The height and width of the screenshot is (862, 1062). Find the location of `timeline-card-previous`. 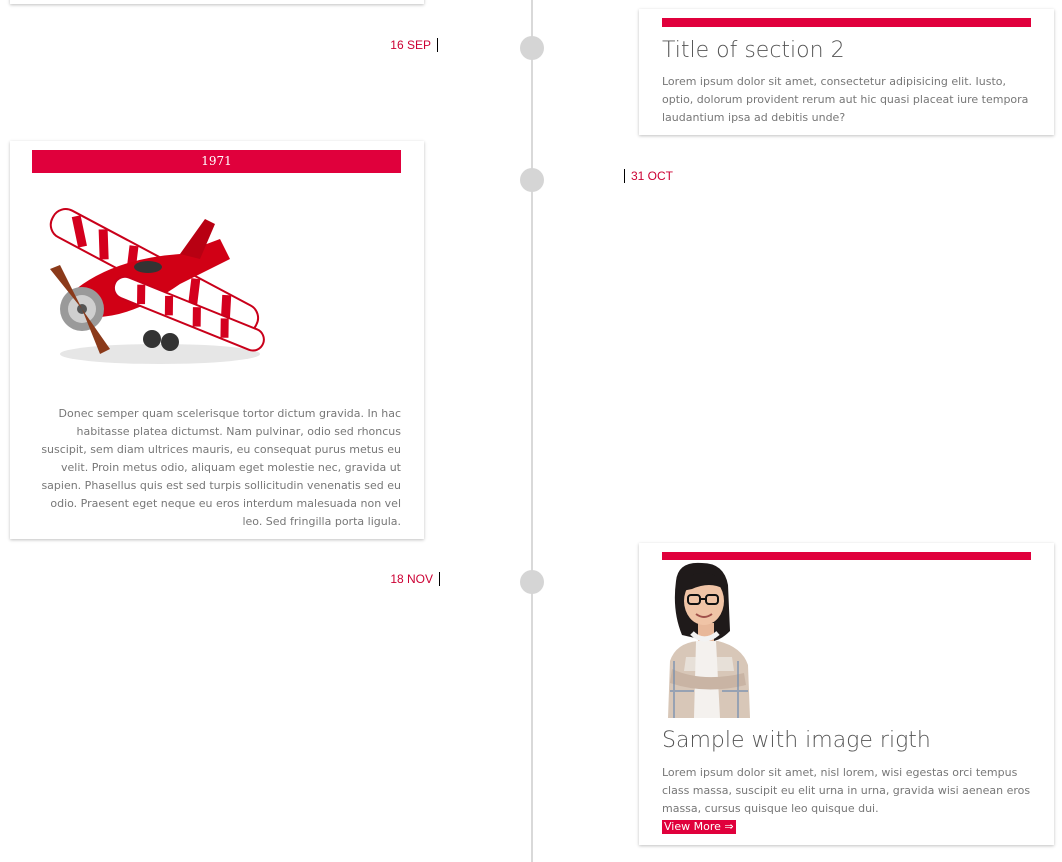

timeline-card-previous is located at coordinates (217, 2).